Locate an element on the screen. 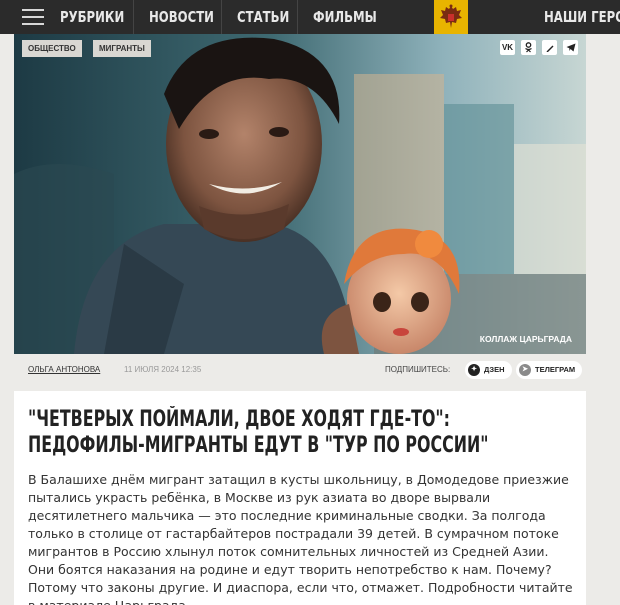  subscribe-label: ПОДПИШИТЕСЬ: is located at coordinates (418, 369).